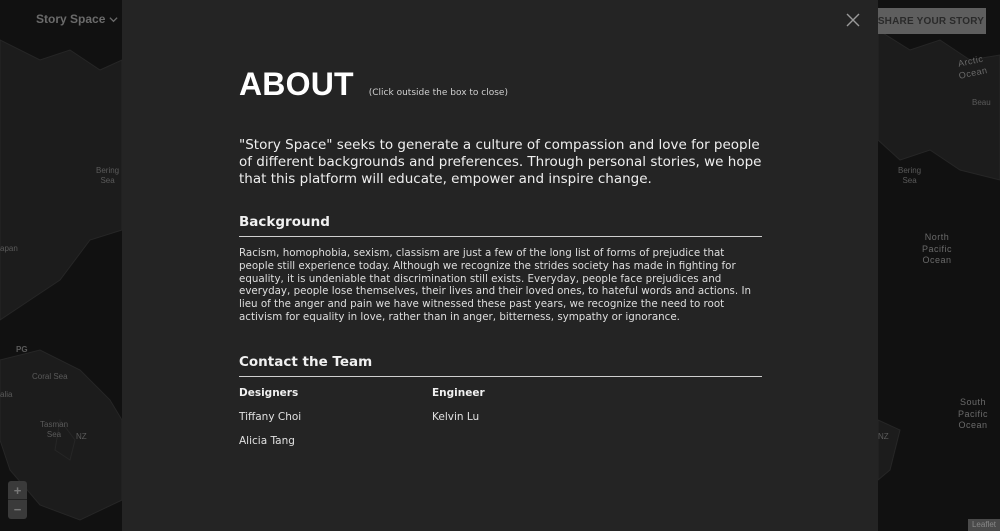 This screenshot has width=1000, height=531. Describe the element at coordinates (270, 416) in the screenshot. I see `team-member: Tiffany Choi` at that location.